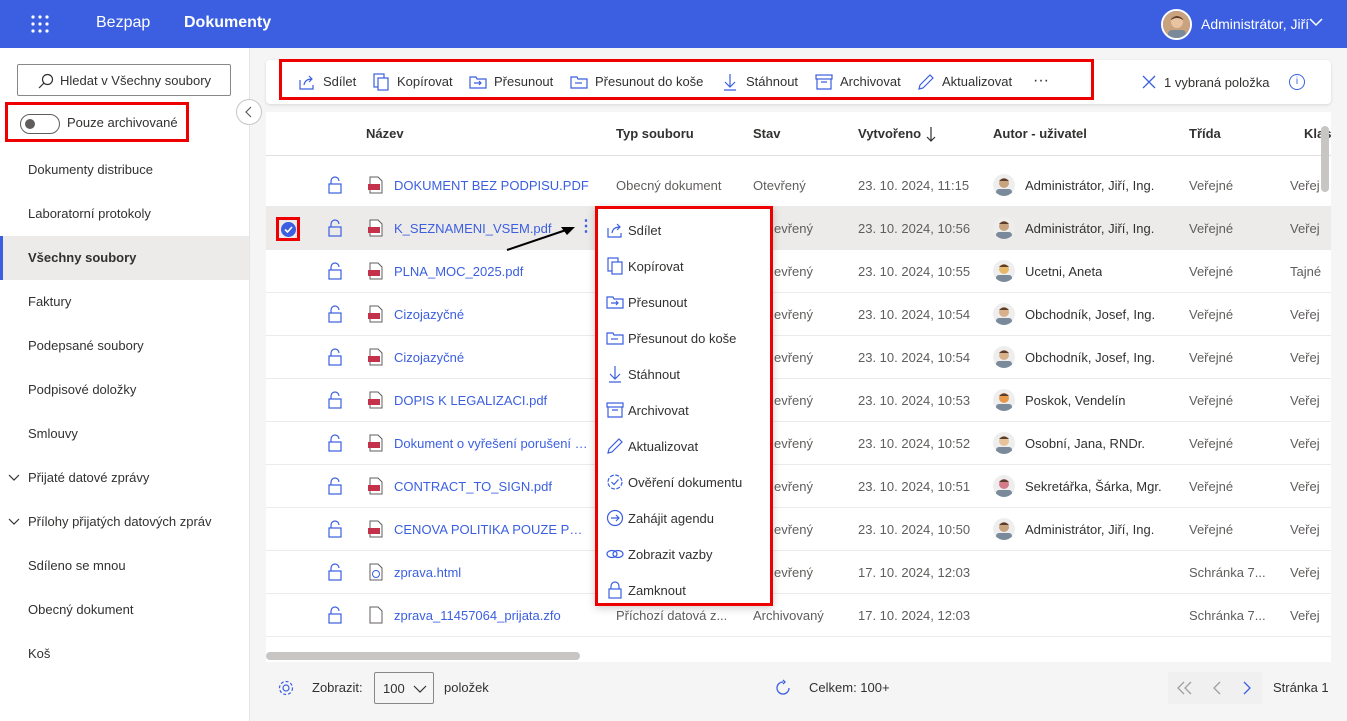 The width and height of the screenshot is (1347, 721). I want to click on close-icon, so click(1149, 82).